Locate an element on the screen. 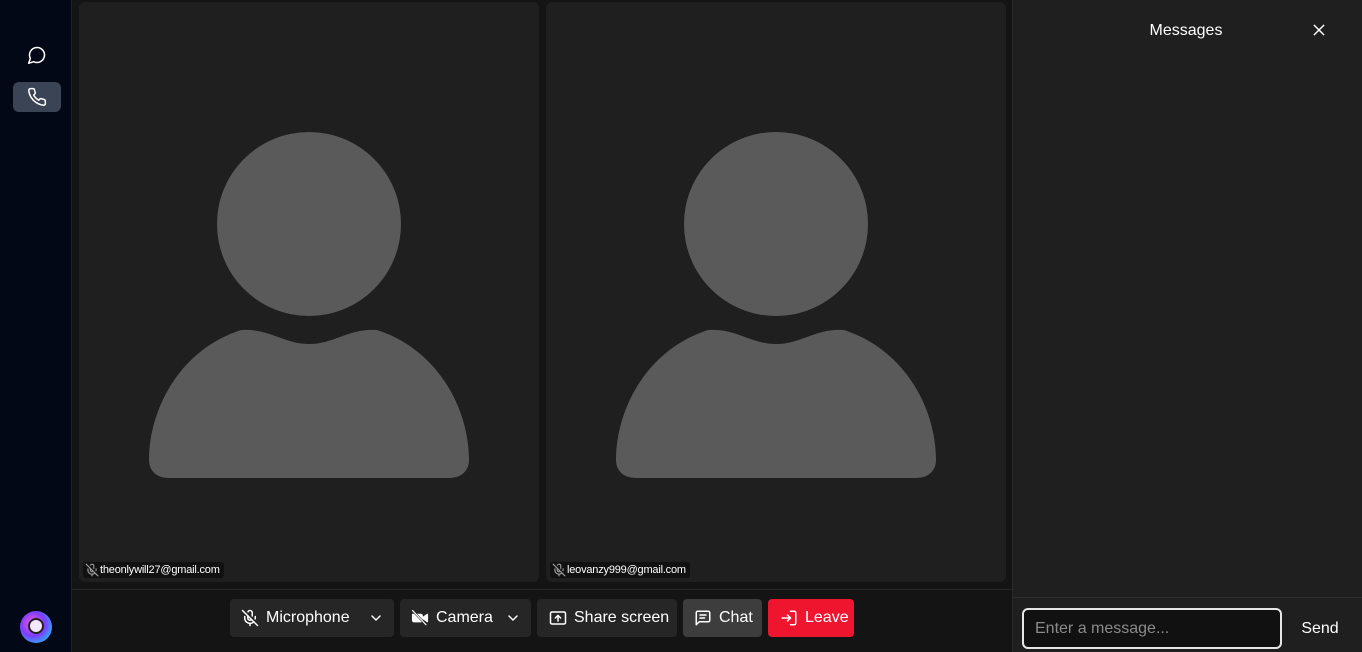 The image size is (1362, 652). microphone-button: Microphone is located at coordinates (312, 618).